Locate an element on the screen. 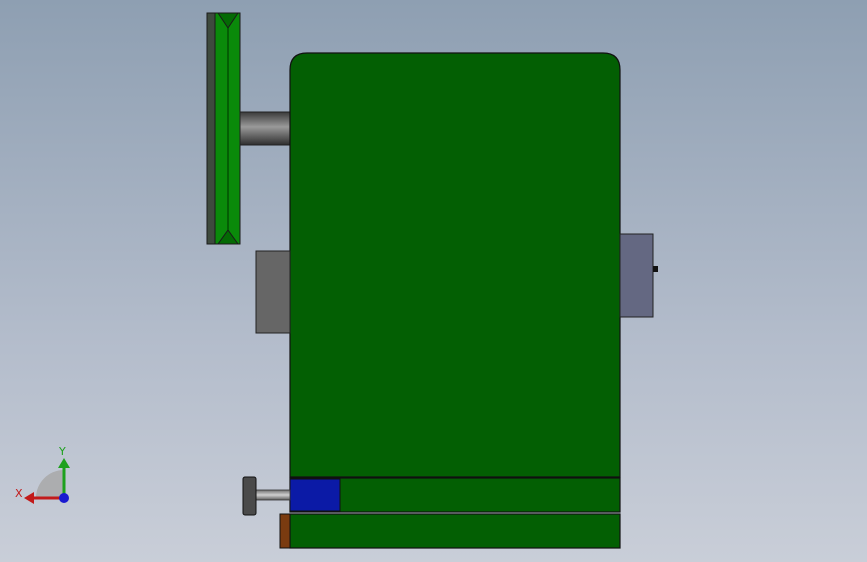 This screenshot has width=867, height=562. triad-x-arrow-icon is located at coordinates (29, 498).